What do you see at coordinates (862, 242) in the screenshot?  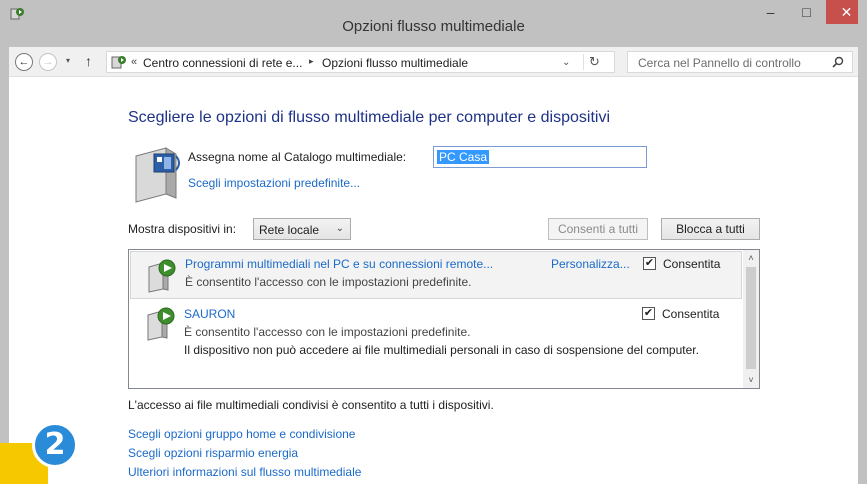 I see `window-border-right` at bounding box center [862, 242].